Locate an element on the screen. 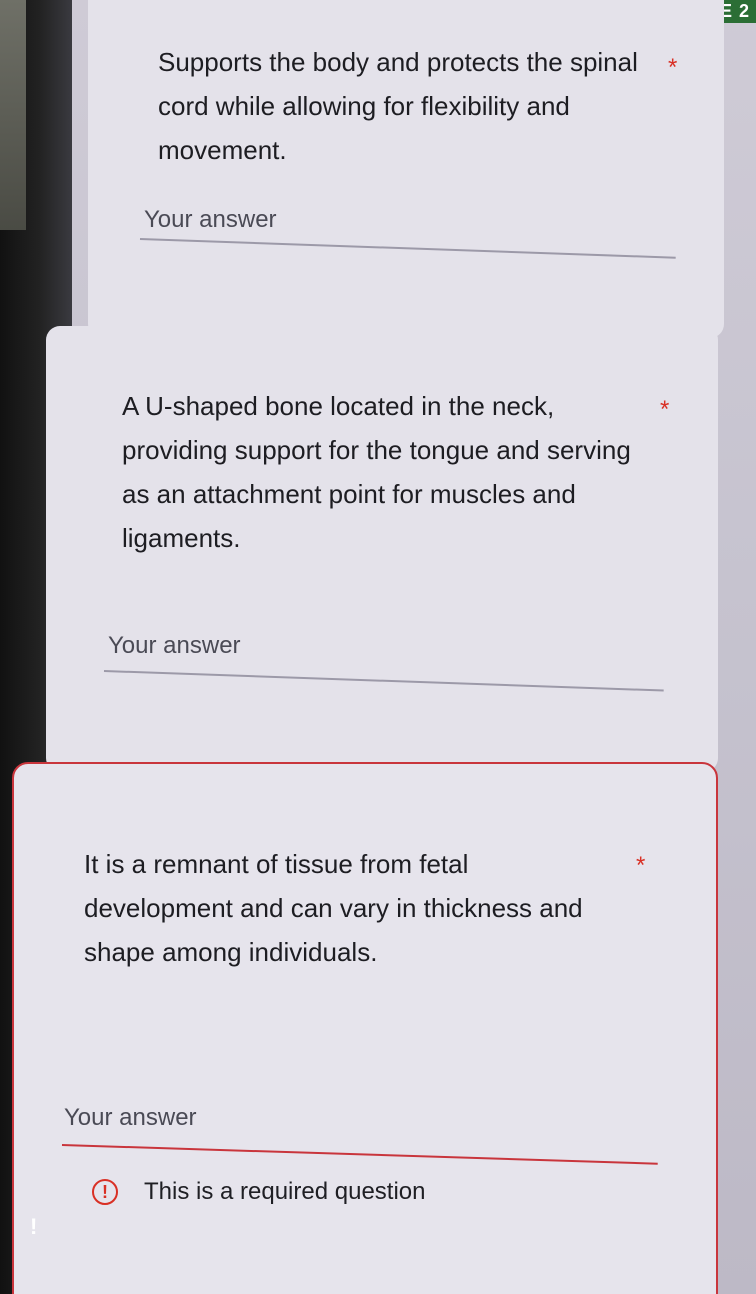 Image resolution: width=756 pixels, height=1294 pixels. required-marker-2: * is located at coordinates (665, 409).